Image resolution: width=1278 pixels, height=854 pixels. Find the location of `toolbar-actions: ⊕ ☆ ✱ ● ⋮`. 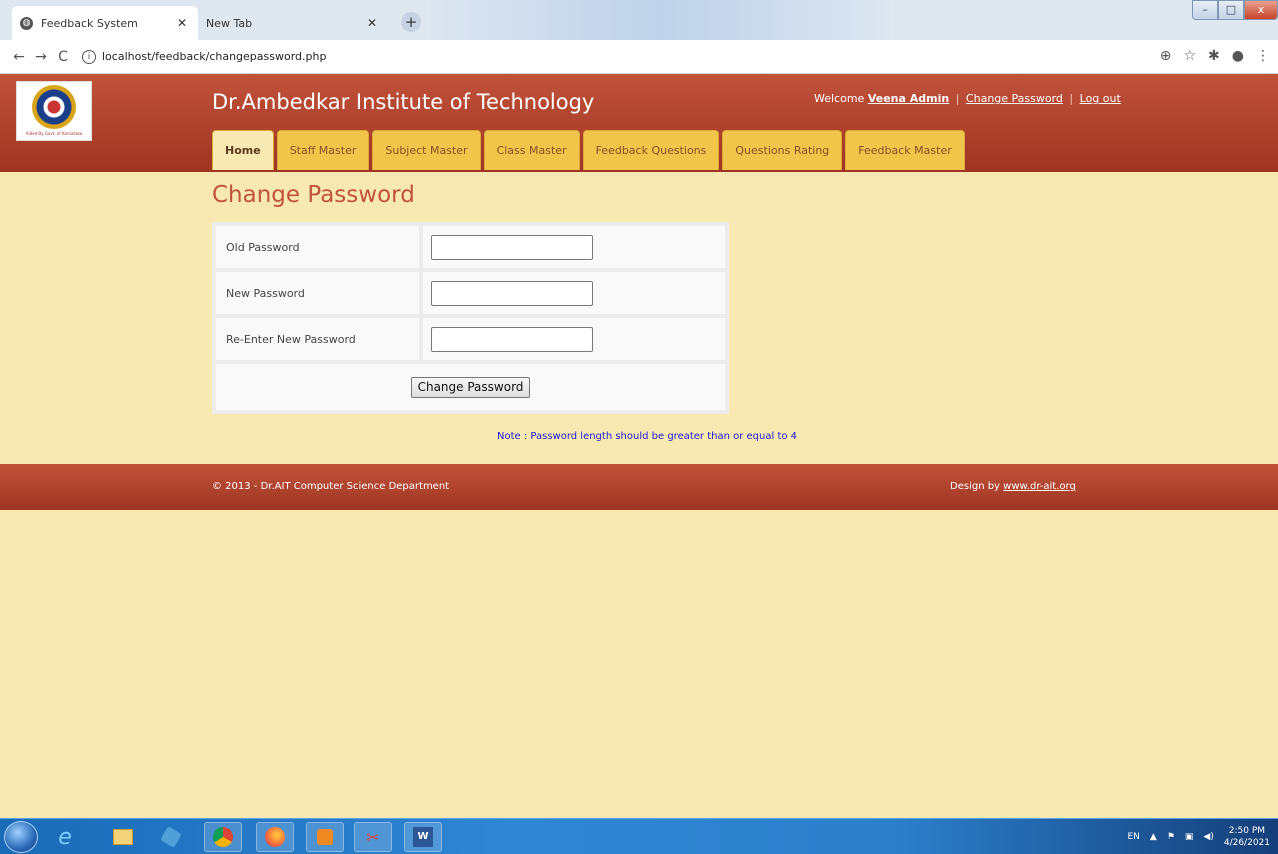

toolbar-actions: ⊕ ☆ ✱ ● ⋮ is located at coordinates (1215, 56).